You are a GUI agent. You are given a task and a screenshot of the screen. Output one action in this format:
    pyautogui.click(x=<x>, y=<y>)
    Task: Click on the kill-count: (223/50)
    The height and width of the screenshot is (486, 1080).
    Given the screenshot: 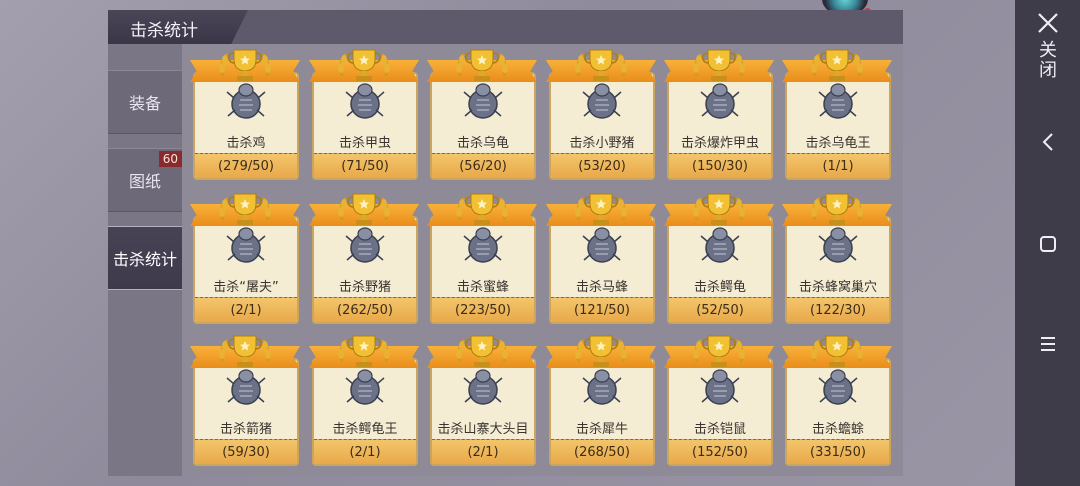 What is the action you would take?
    pyautogui.click(x=483, y=309)
    